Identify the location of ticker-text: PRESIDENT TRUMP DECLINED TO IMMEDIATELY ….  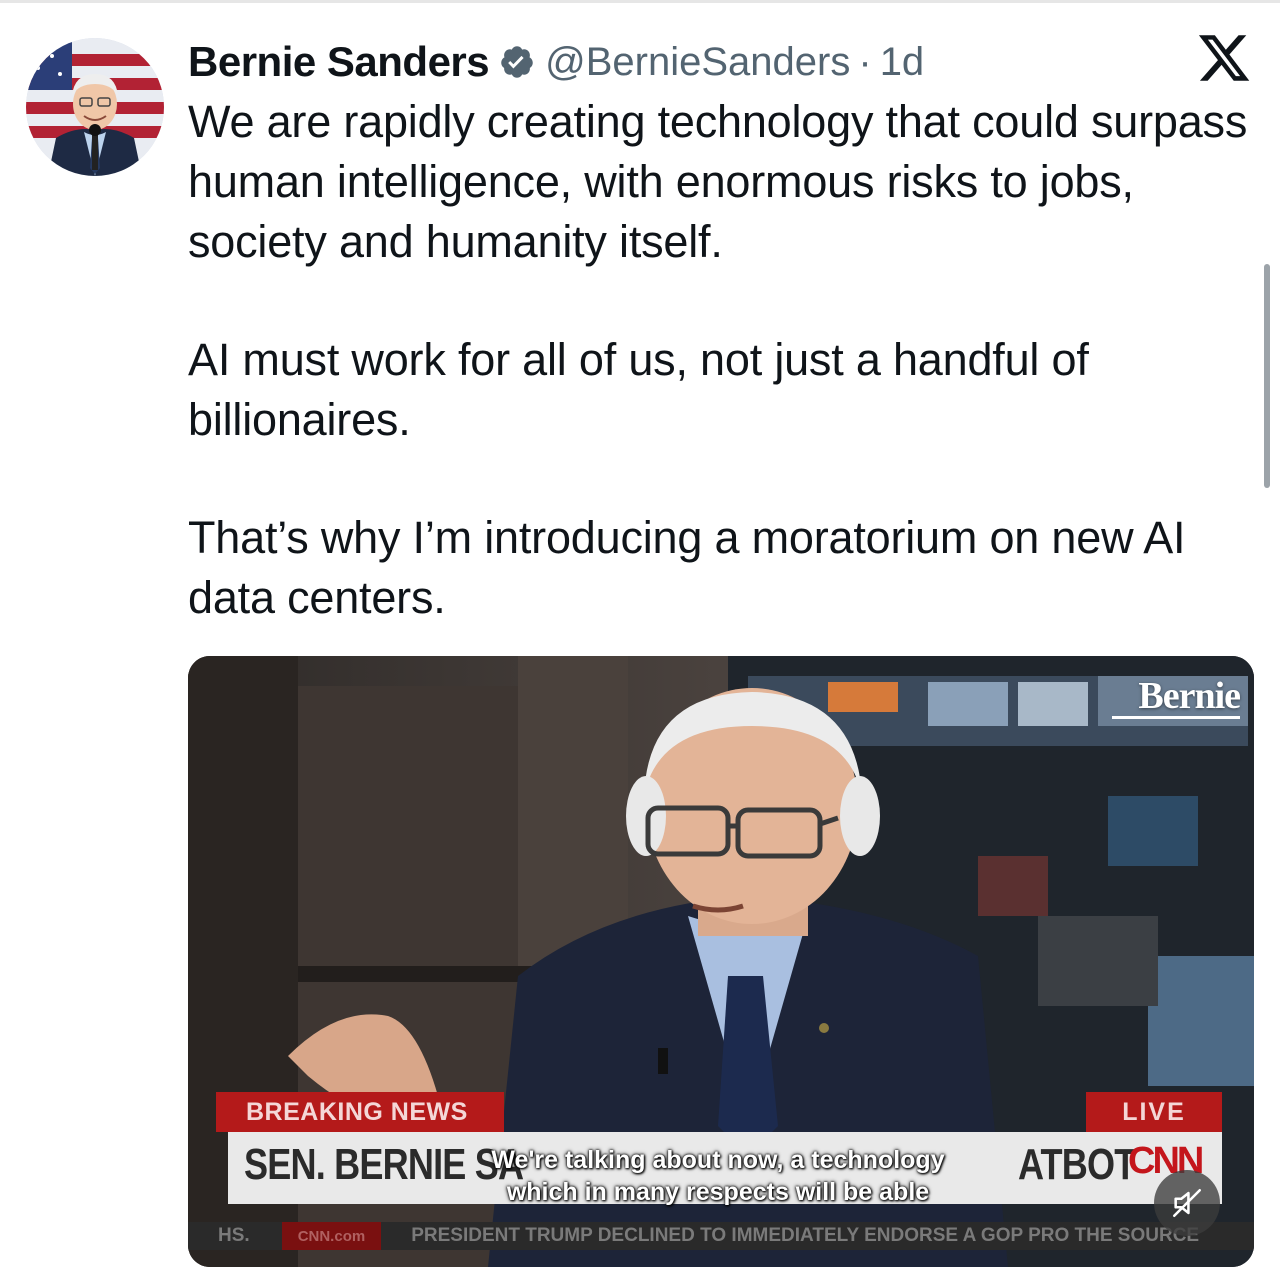
(805, 1235).